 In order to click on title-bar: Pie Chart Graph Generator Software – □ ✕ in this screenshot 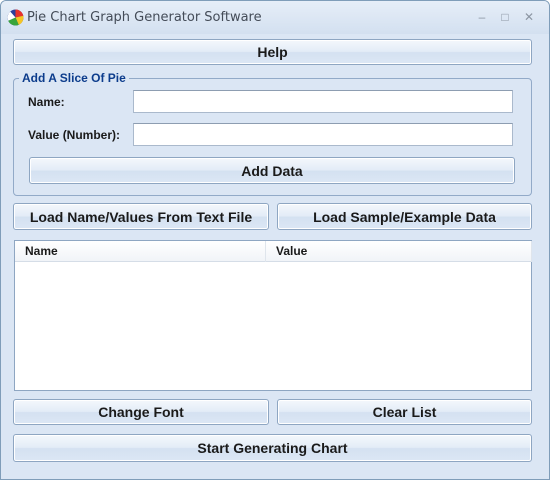, I will do `click(275, 17)`.